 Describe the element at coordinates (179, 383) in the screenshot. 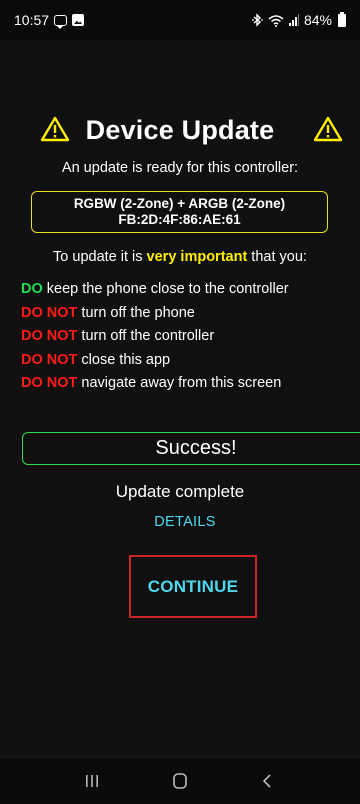

I see `rule-text: navigate away from this screen` at that location.